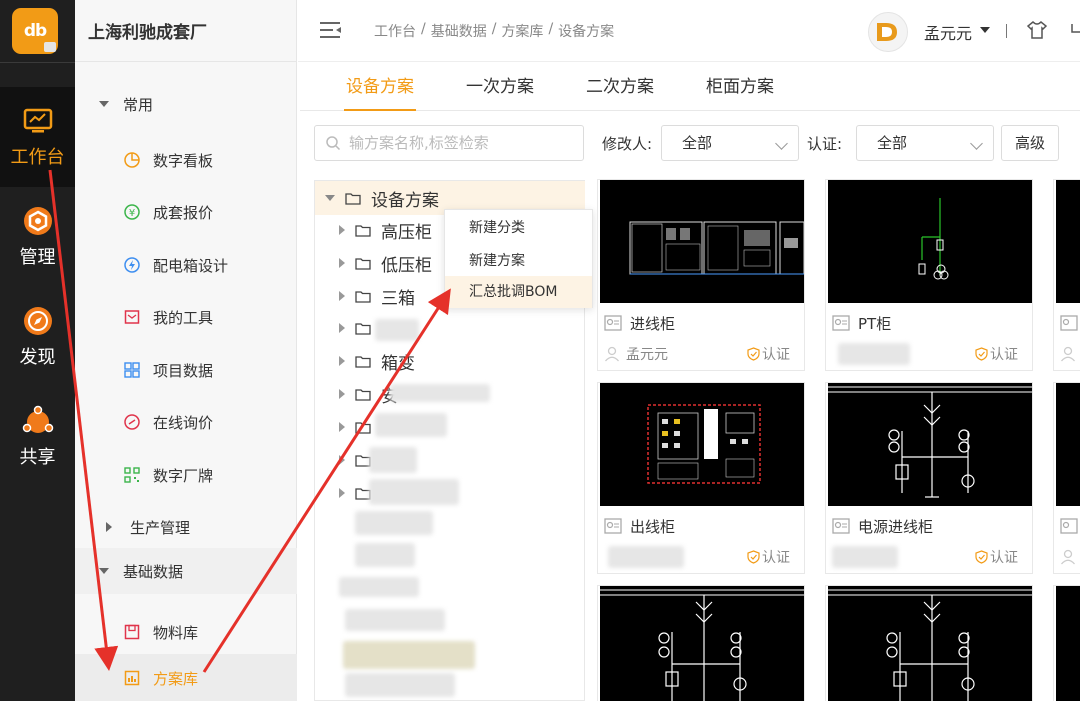  I want to click on tree-node-label: 三箱, so click(398, 298).